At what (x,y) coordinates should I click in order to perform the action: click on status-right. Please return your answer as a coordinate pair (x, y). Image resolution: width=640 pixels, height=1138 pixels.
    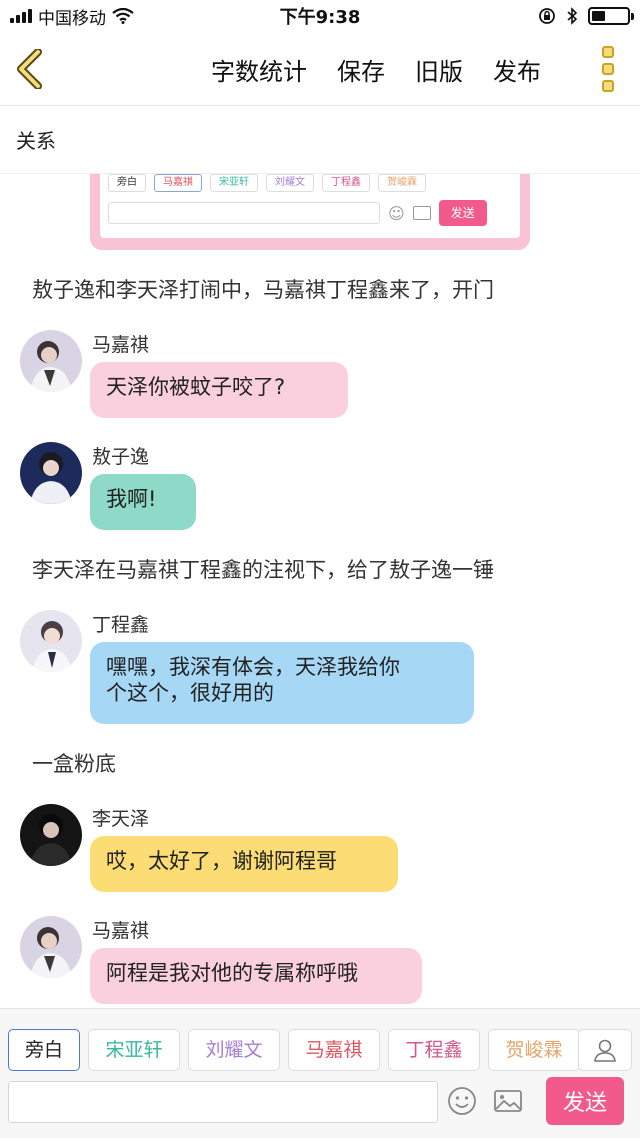
    Looking at the image, I should click on (586, 16).